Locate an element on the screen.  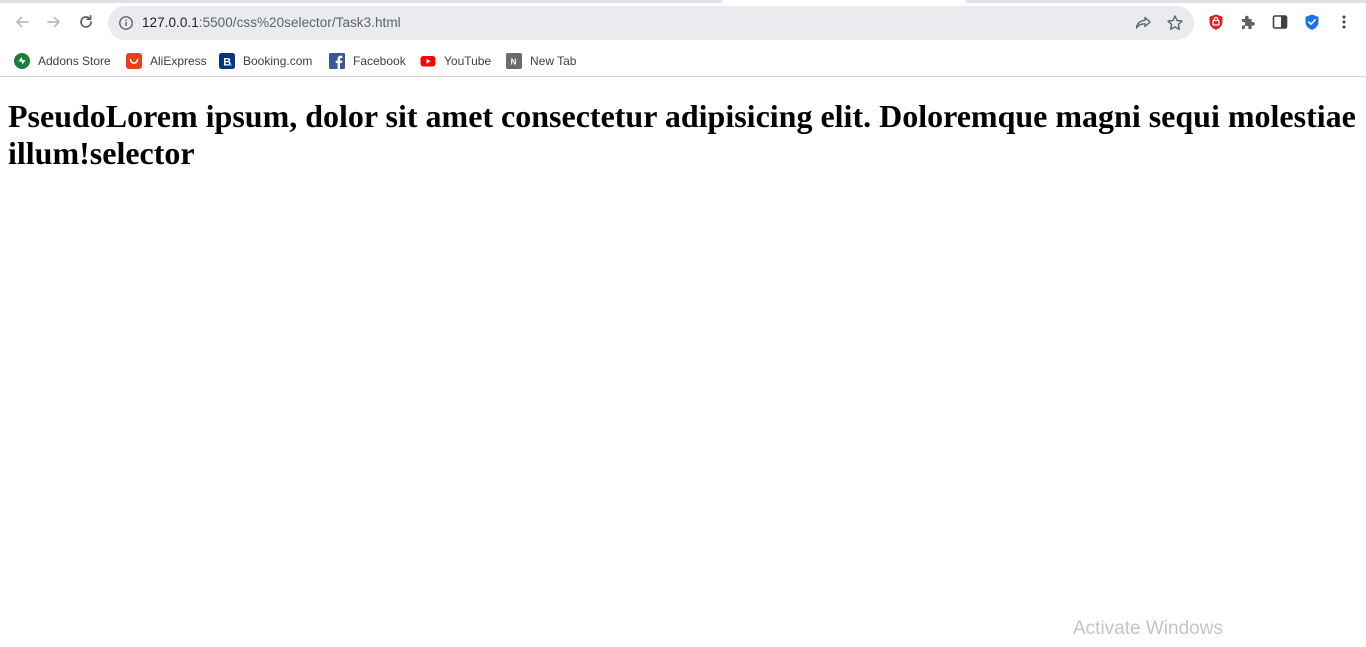
side-panel-button is located at coordinates (1280, 22).